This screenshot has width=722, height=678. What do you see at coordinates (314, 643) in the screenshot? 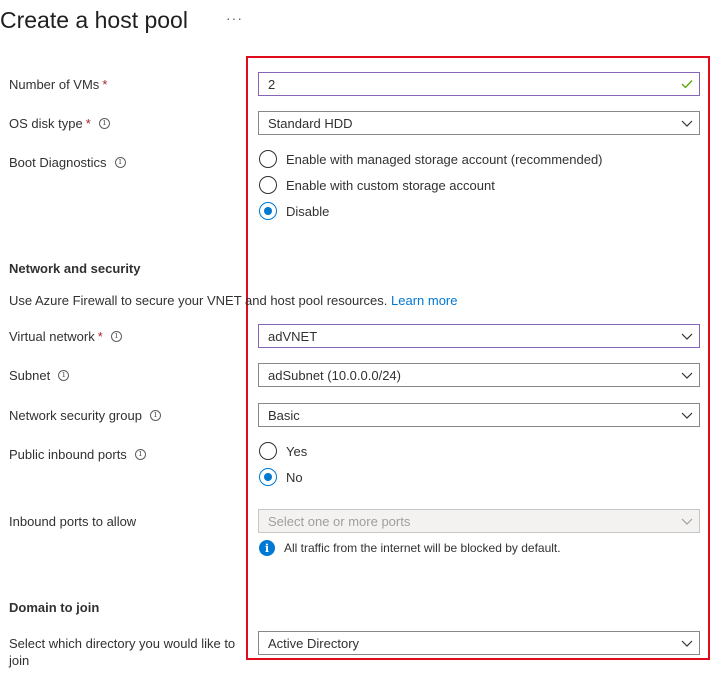
I see `directory-value: Active Directory` at bounding box center [314, 643].